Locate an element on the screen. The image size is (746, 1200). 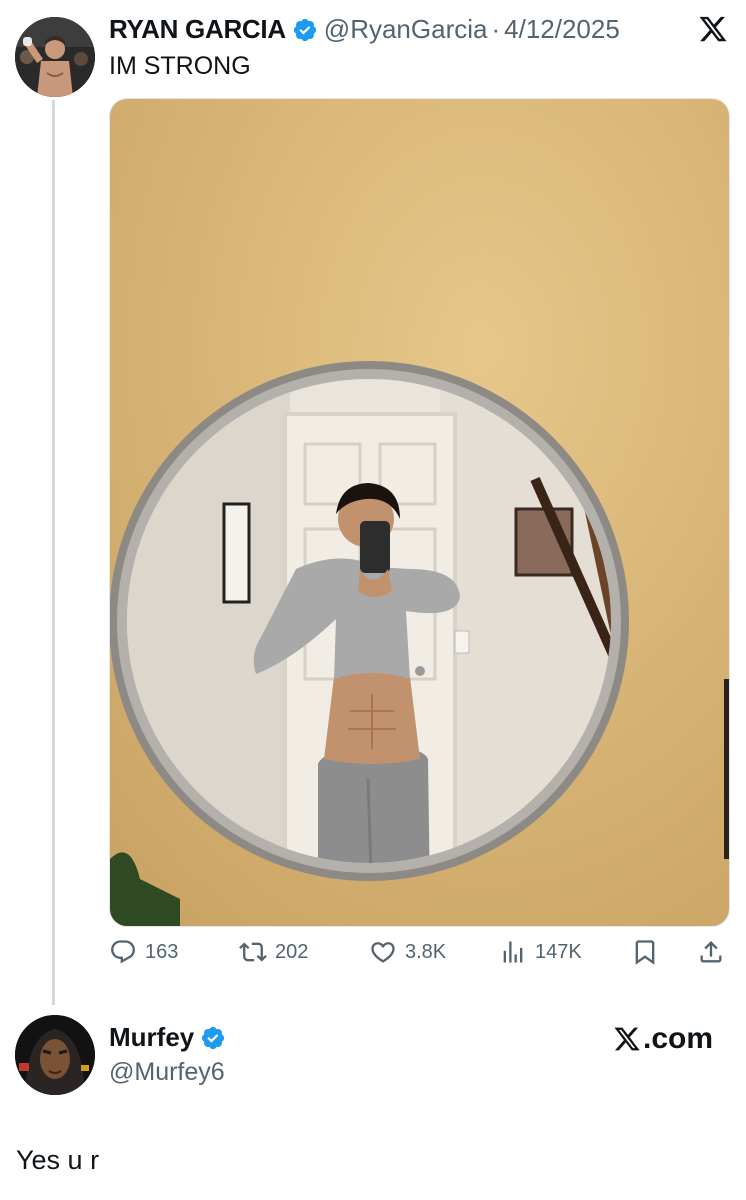
tweet-date: 4/12/2025 is located at coordinates (562, 29).